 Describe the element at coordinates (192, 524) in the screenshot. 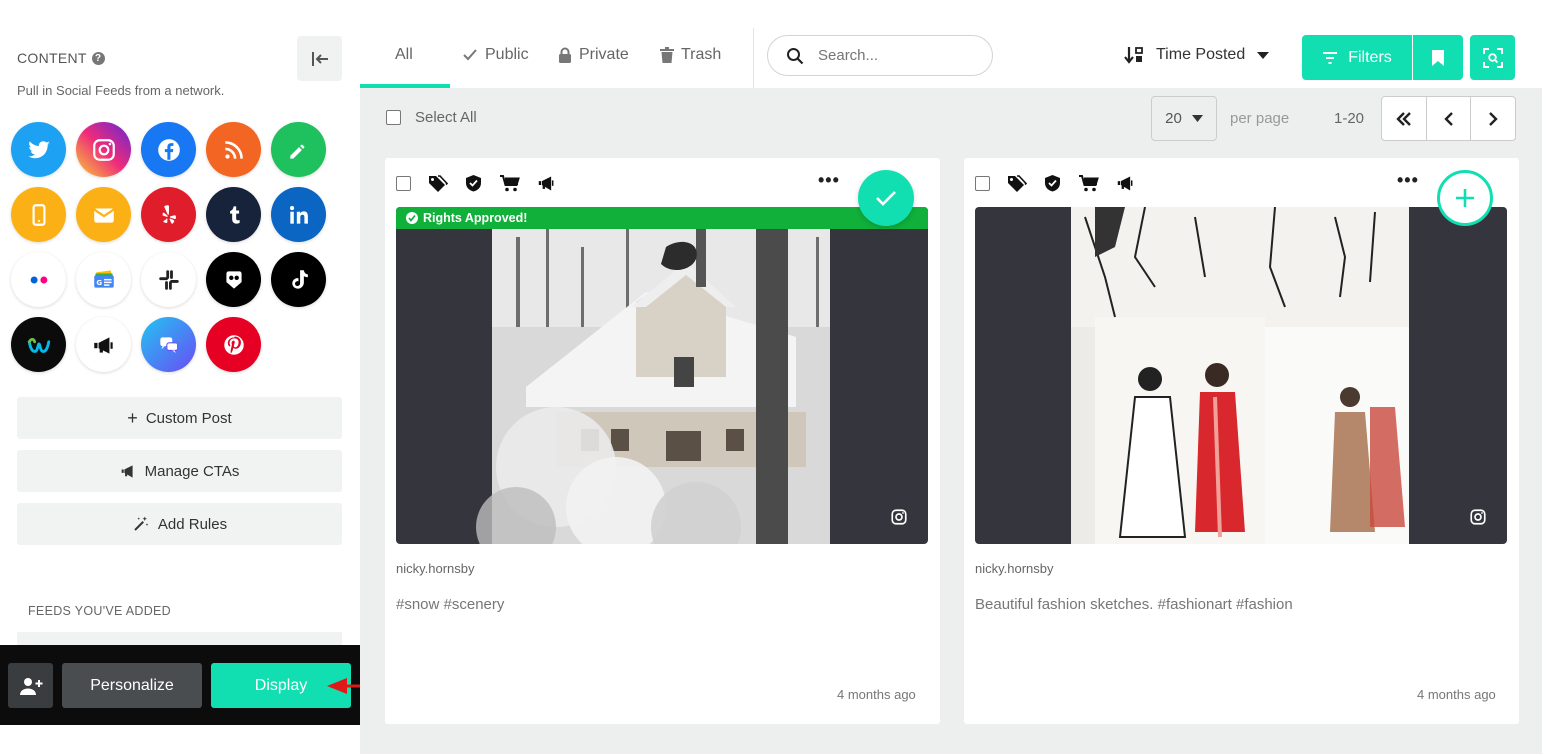

I see `add-rules-label: Add Rules` at that location.